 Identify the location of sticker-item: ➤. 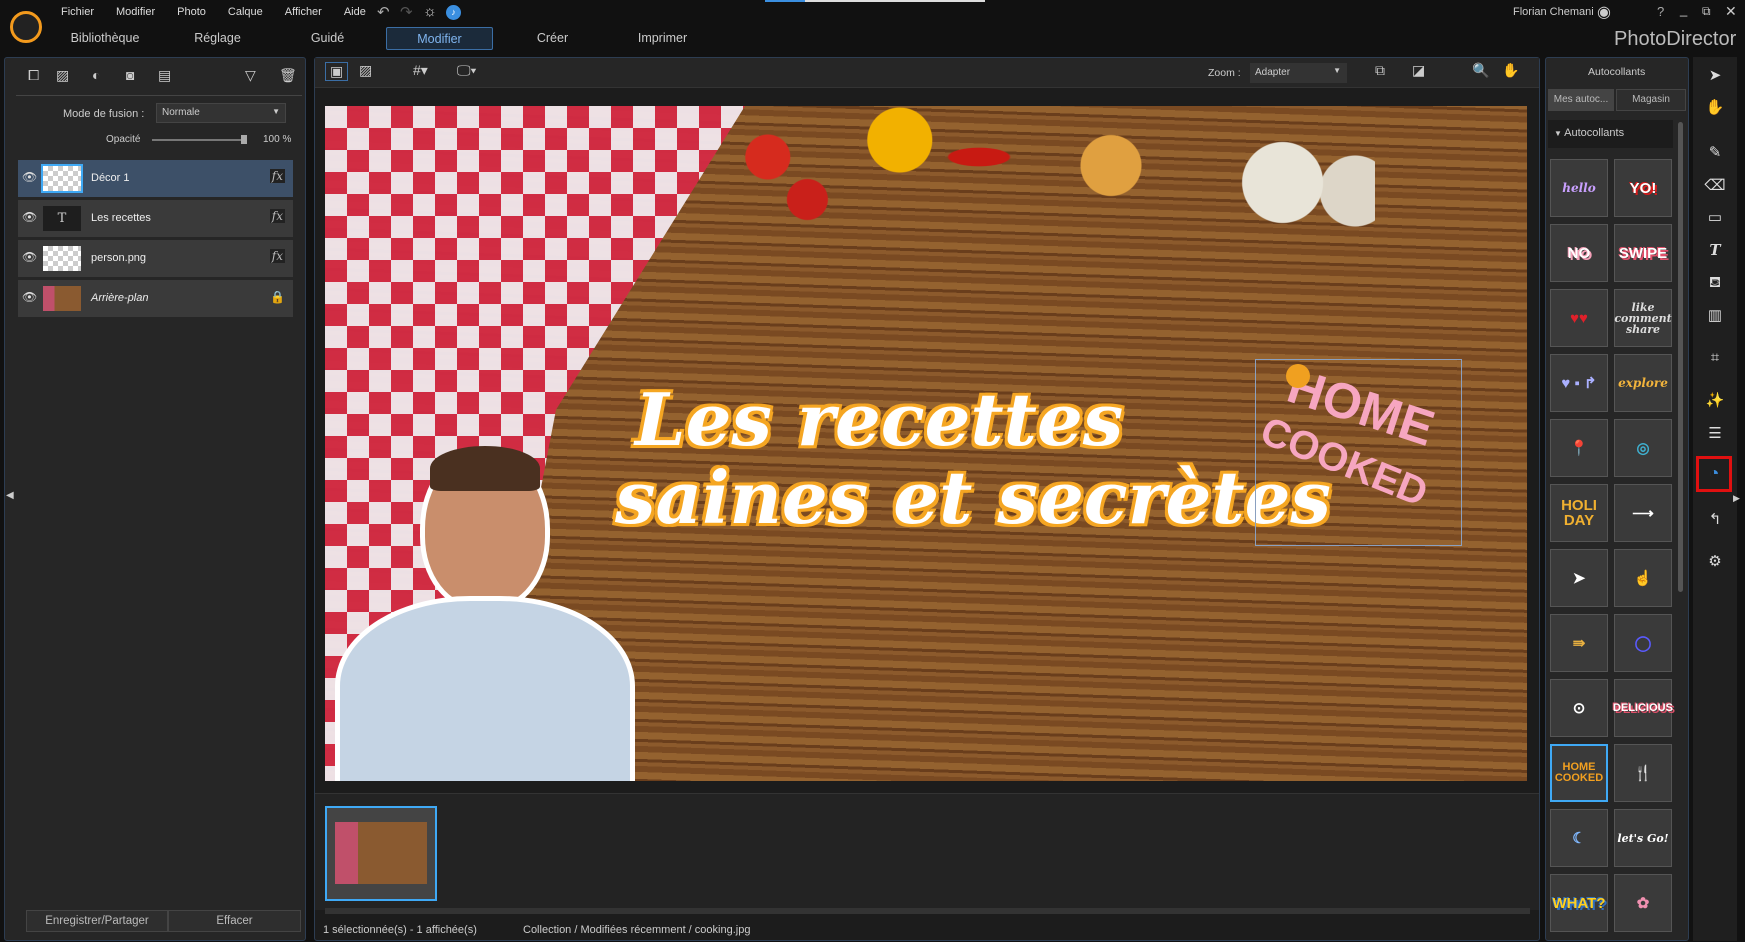
(1579, 578).